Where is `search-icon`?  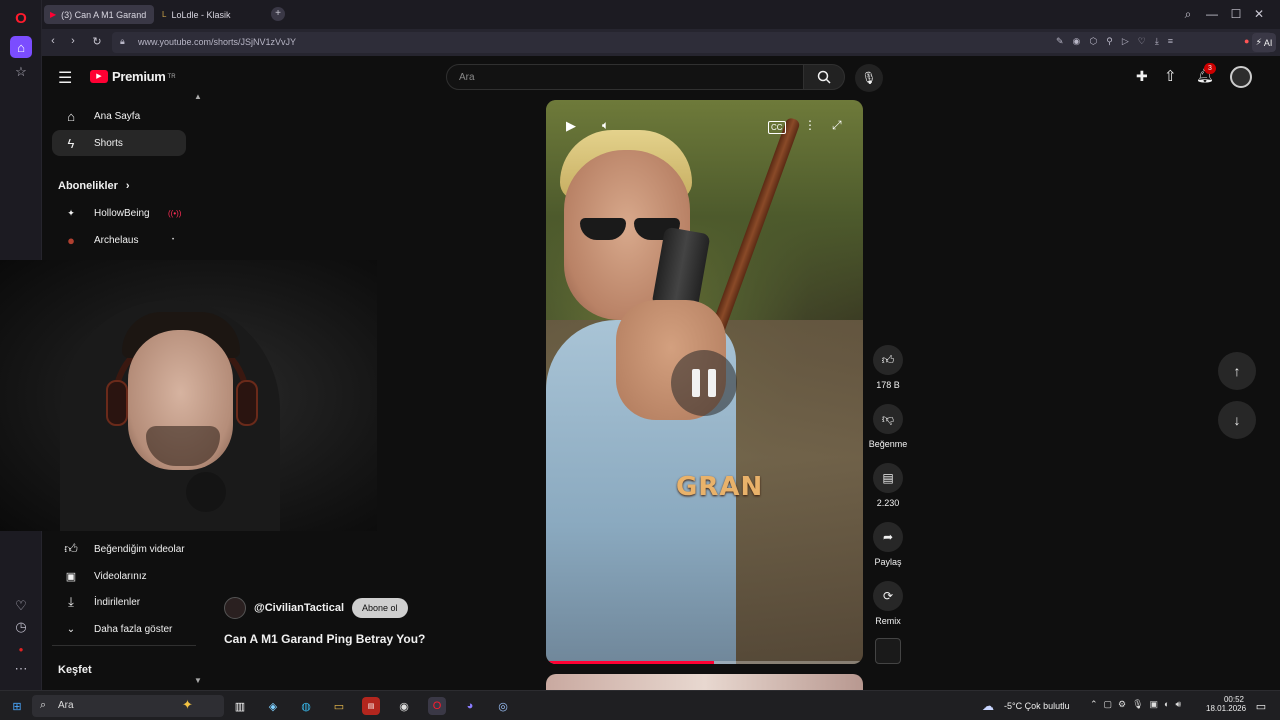 search-icon is located at coordinates (824, 77).